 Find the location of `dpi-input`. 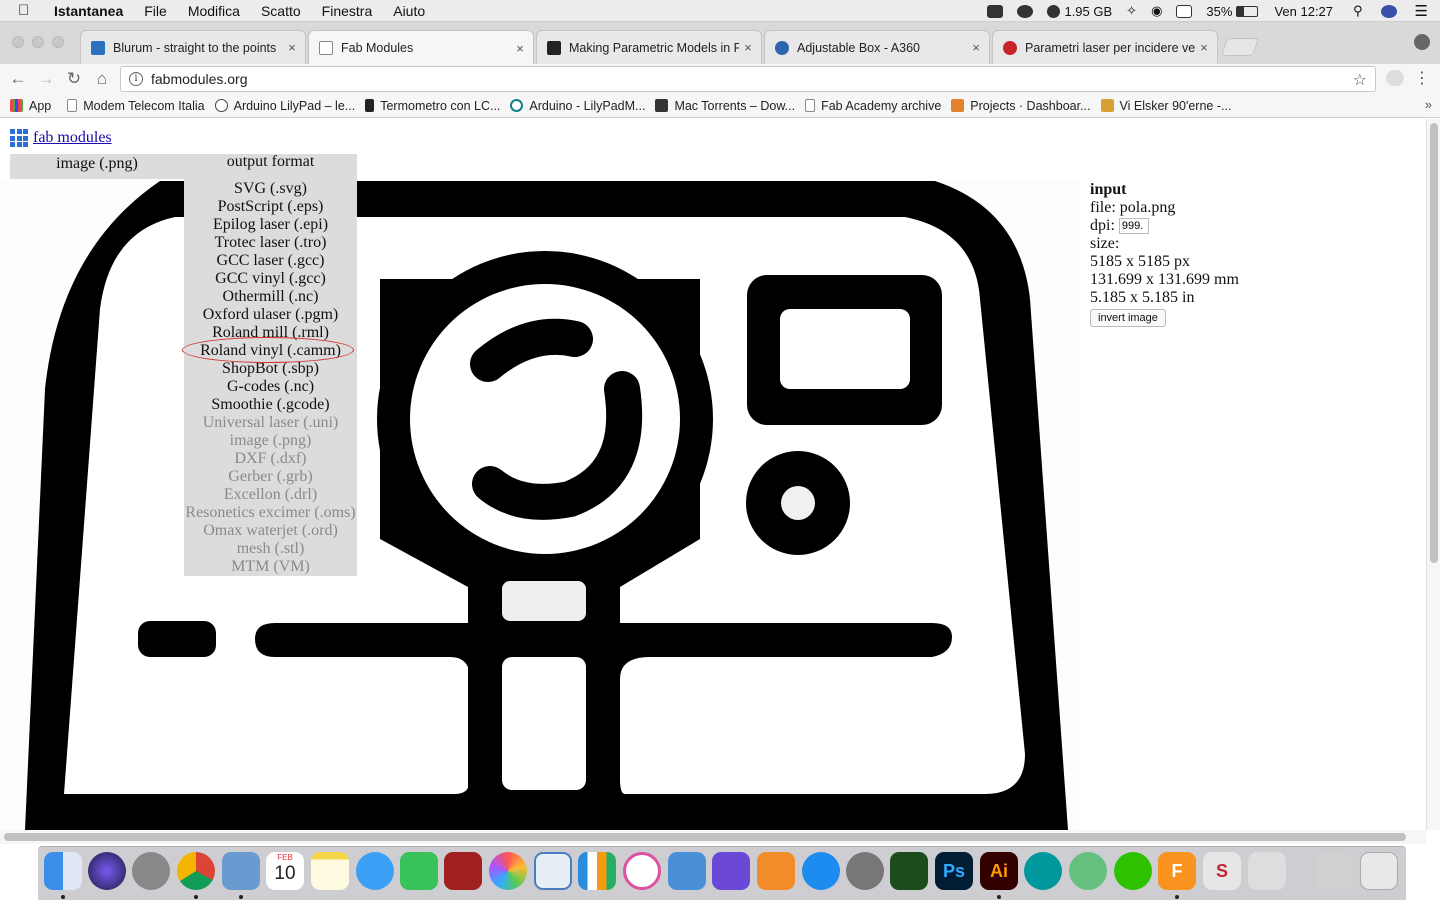

dpi-input is located at coordinates (1133, 226).